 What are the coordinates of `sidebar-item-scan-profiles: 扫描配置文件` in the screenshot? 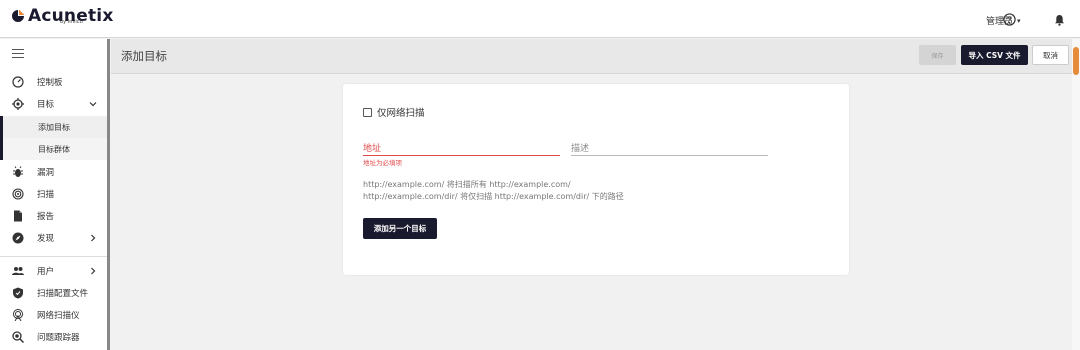 It's located at (53, 293).